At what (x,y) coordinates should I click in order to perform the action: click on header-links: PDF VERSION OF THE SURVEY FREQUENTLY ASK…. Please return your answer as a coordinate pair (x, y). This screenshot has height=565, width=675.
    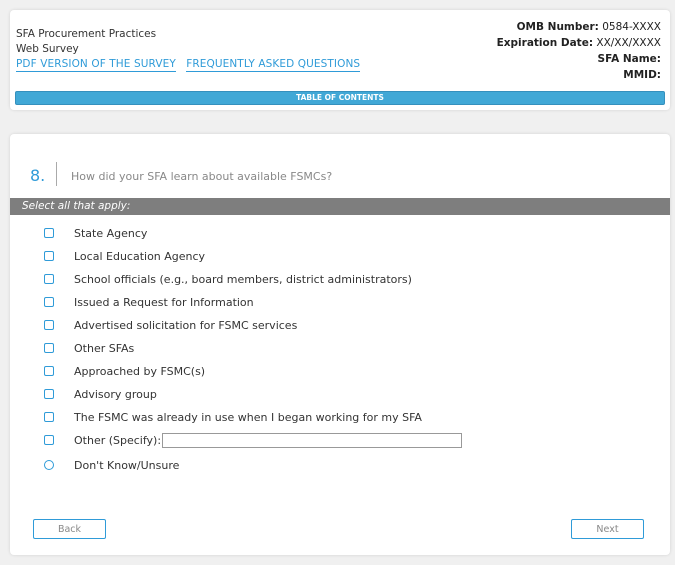
    Looking at the image, I should click on (191, 65).